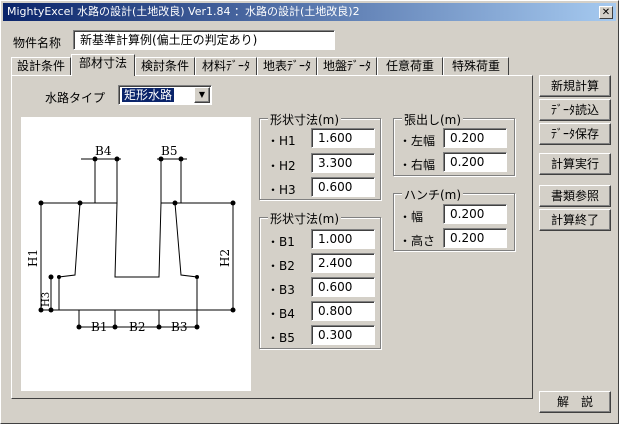 The image size is (619, 424). I want to click on h3-field-label: ・H3, so click(281, 190).